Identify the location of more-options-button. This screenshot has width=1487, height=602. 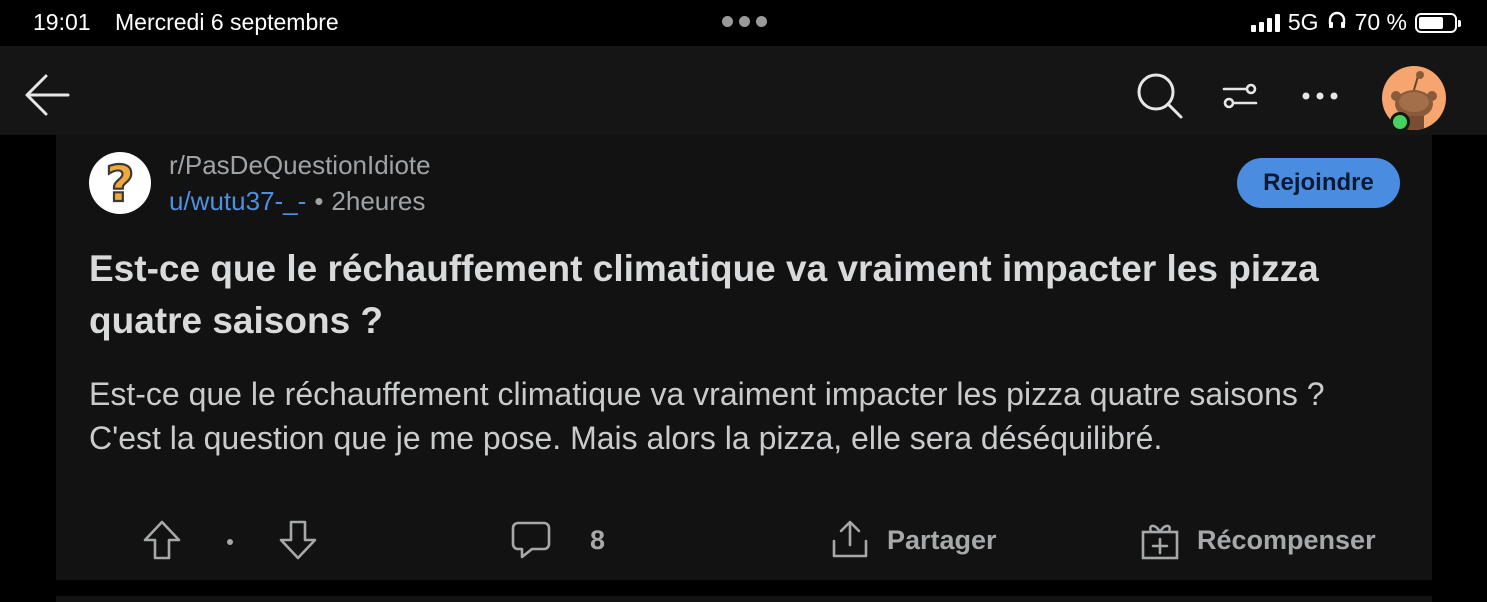
(1320, 96).